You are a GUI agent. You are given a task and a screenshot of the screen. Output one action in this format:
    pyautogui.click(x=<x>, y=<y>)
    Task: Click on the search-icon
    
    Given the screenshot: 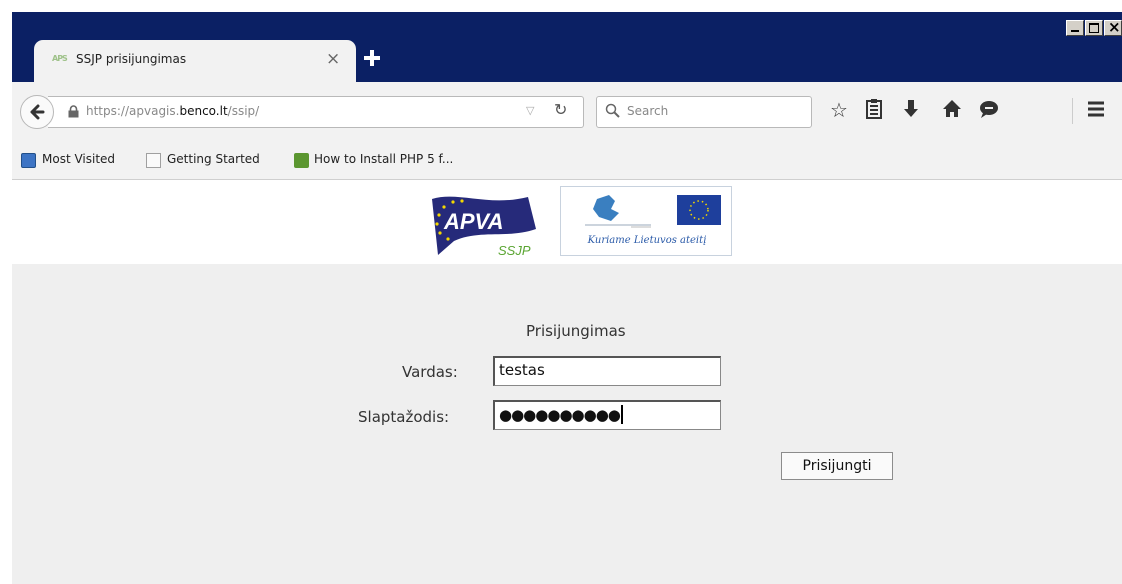 What is the action you would take?
    pyautogui.click(x=612, y=110)
    